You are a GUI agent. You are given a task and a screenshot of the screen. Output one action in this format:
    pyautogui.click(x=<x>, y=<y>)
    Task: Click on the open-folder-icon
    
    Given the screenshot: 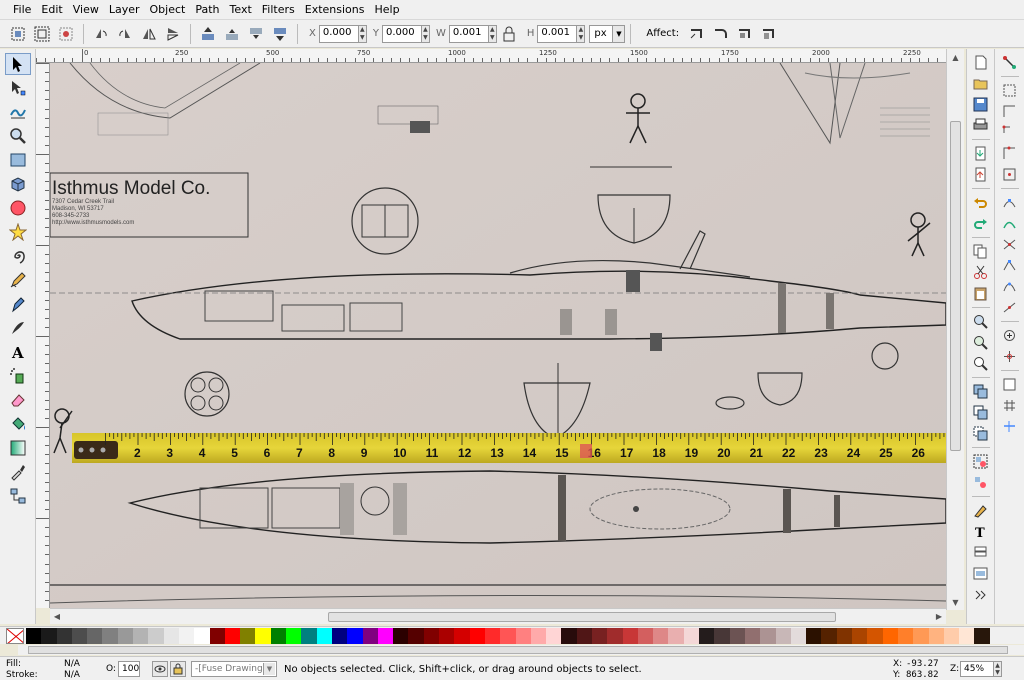 What is the action you would take?
    pyautogui.click(x=981, y=83)
    